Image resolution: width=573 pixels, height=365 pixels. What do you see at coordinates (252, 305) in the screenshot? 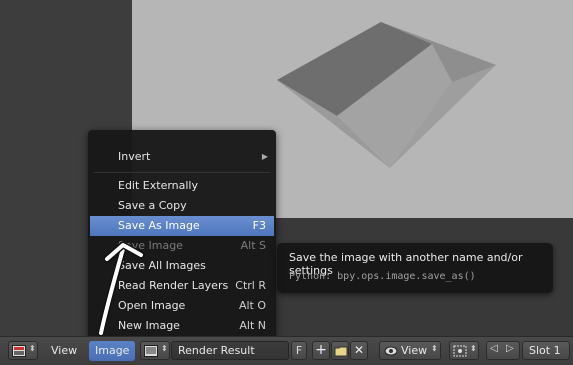
I see `menu-item-shortcut: Alt O` at bounding box center [252, 305].